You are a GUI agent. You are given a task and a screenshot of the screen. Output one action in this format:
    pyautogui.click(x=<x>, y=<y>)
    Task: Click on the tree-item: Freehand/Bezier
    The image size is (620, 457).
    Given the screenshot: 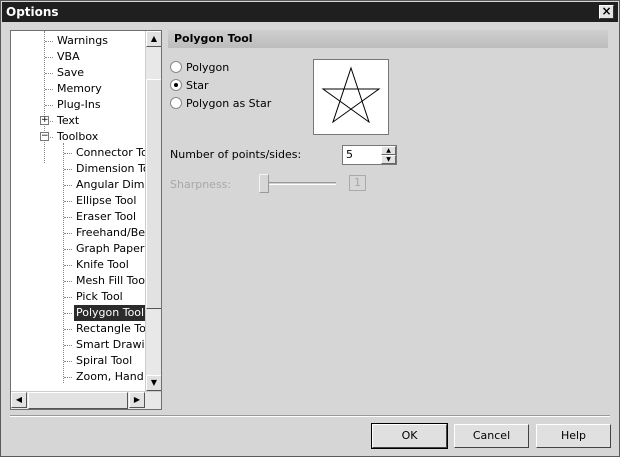 What is the action you would take?
    pyautogui.click(x=109, y=233)
    